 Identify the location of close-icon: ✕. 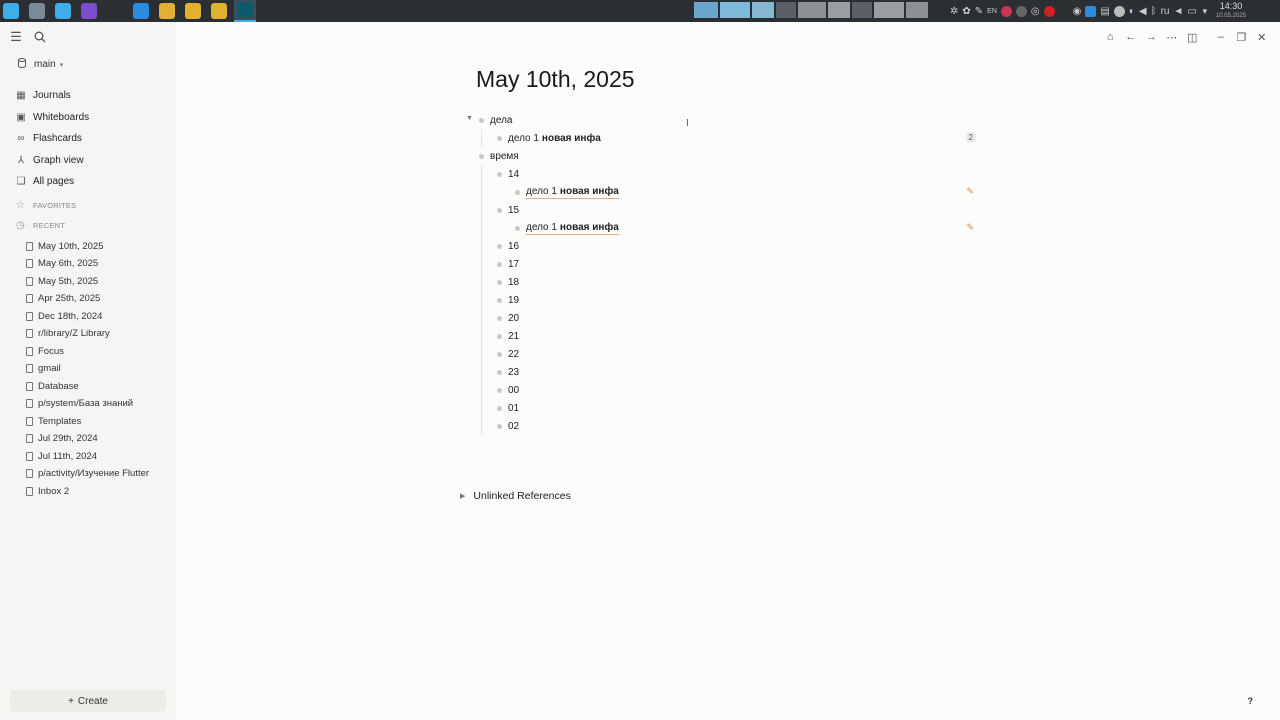
(1262, 37).